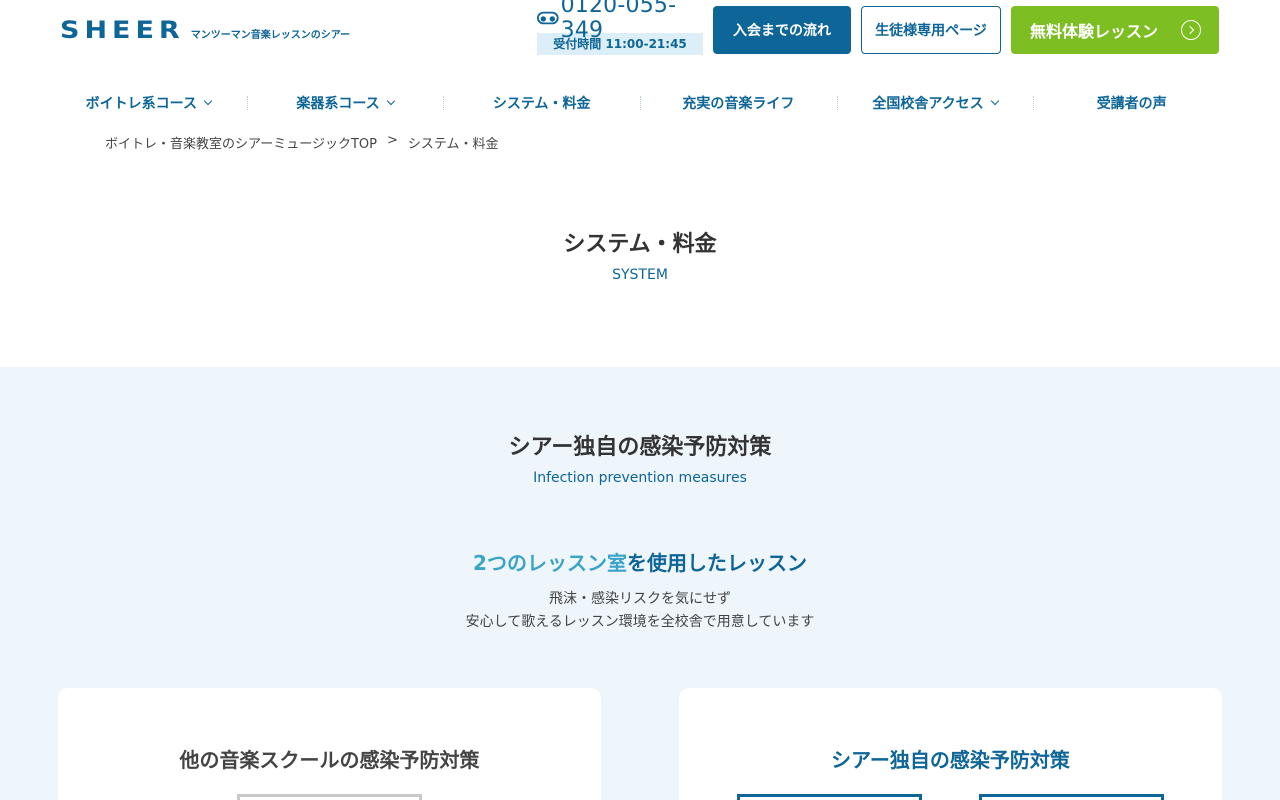  What do you see at coordinates (928, 104) in the screenshot?
I see `nav-item-label: 全国校舎アクセス` at bounding box center [928, 104].